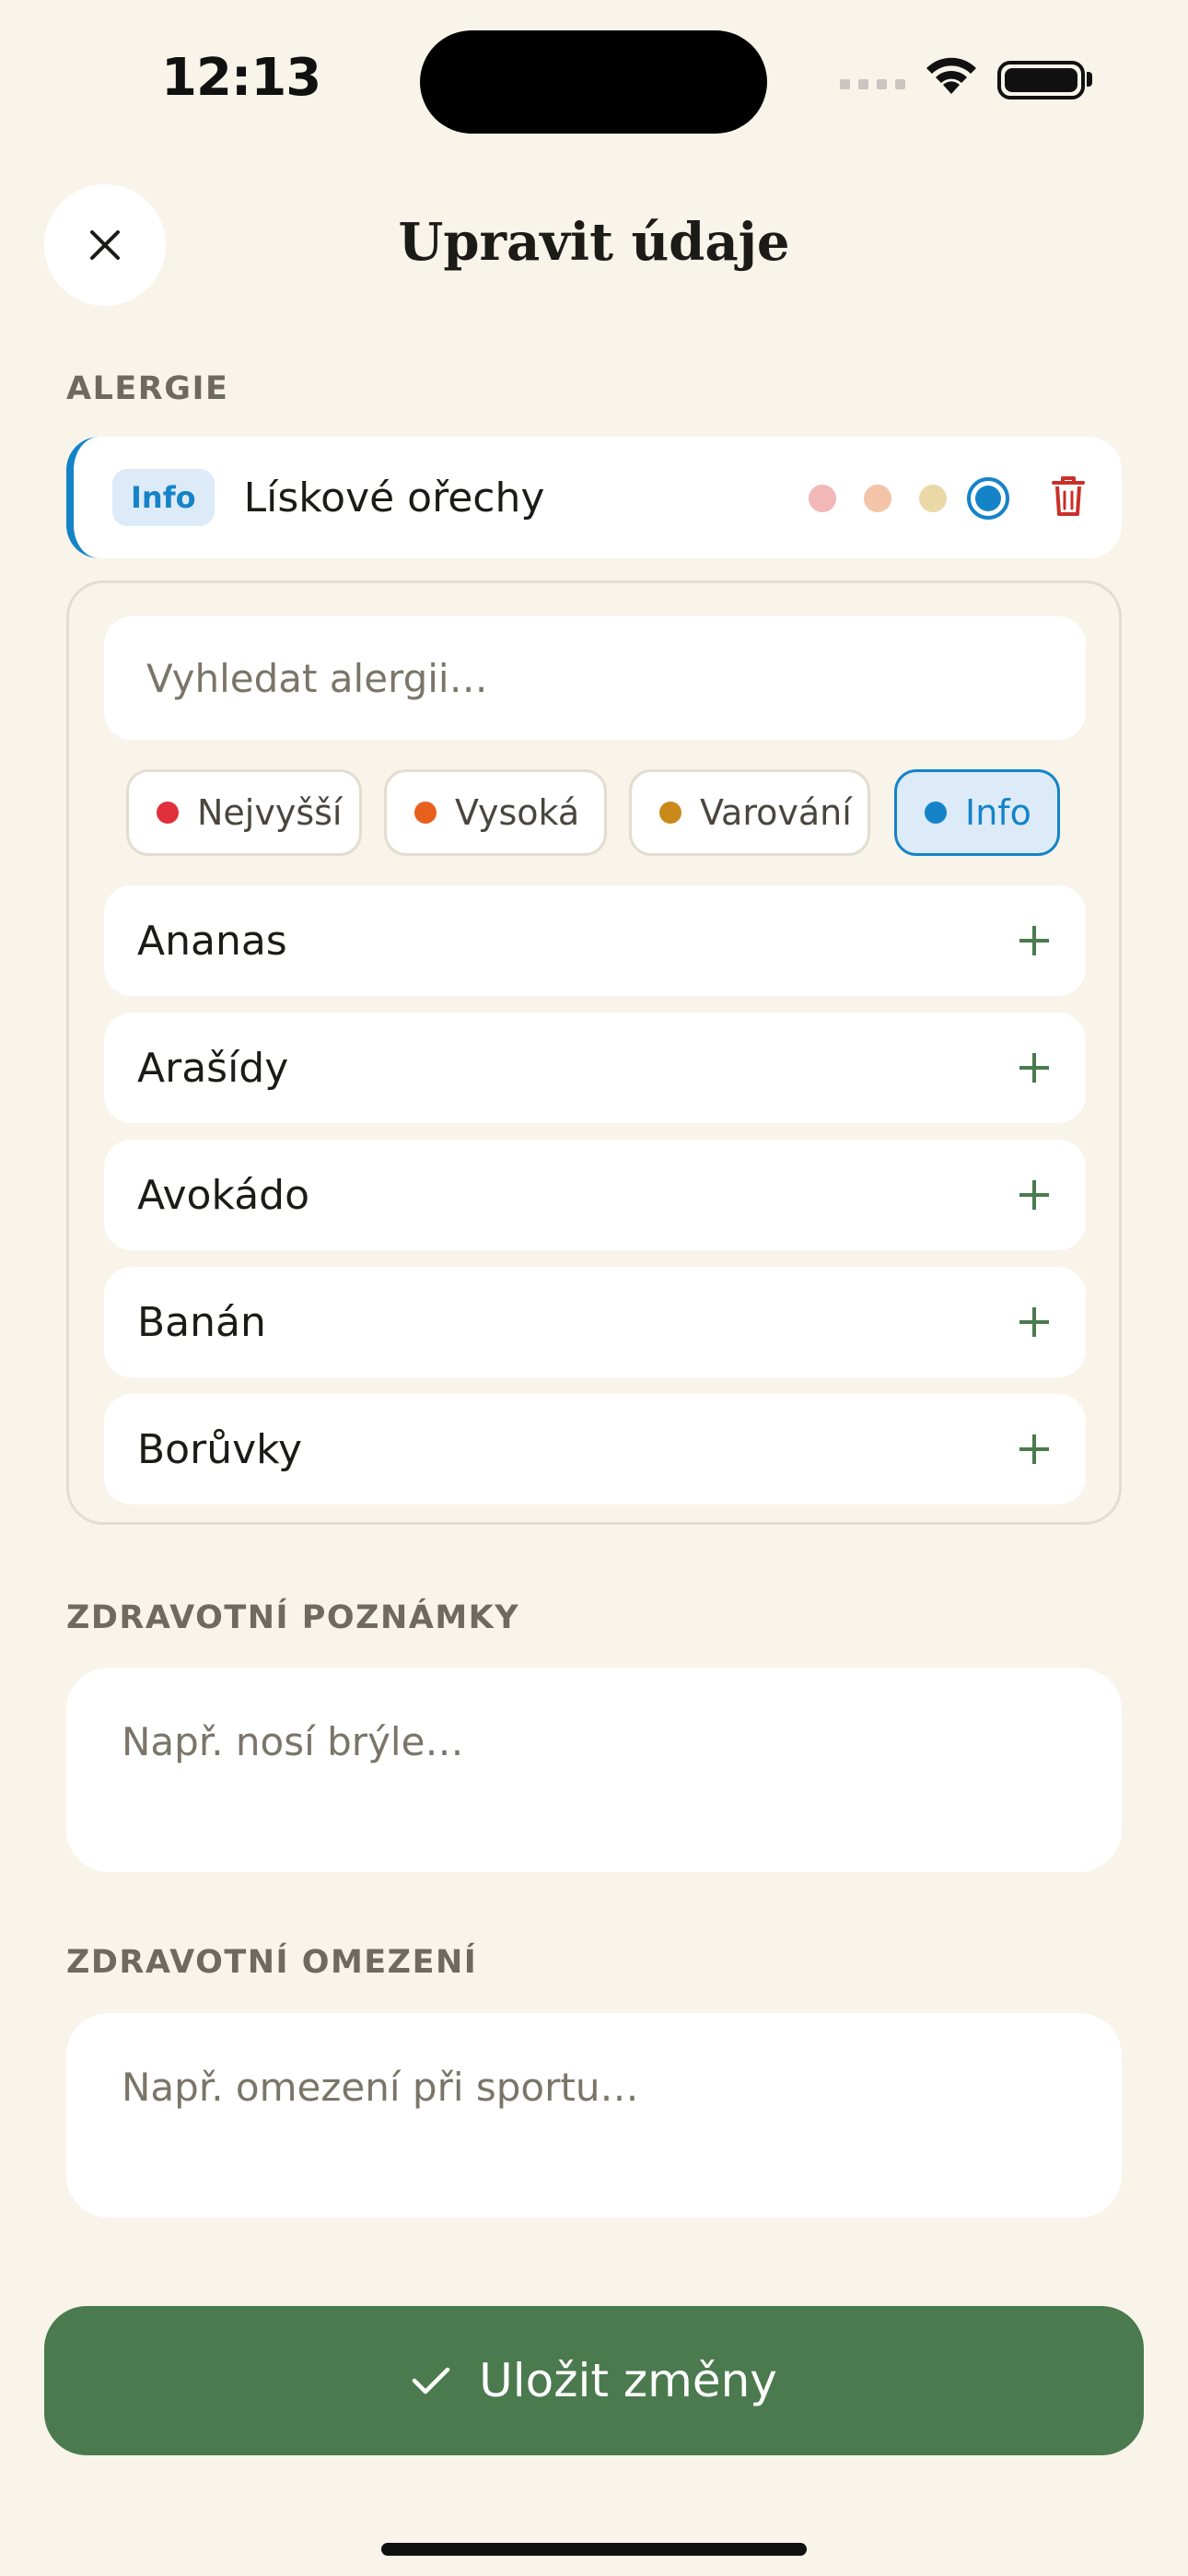 This screenshot has height=2576, width=1188. I want to click on health-restrictions-field, so click(594, 2115).